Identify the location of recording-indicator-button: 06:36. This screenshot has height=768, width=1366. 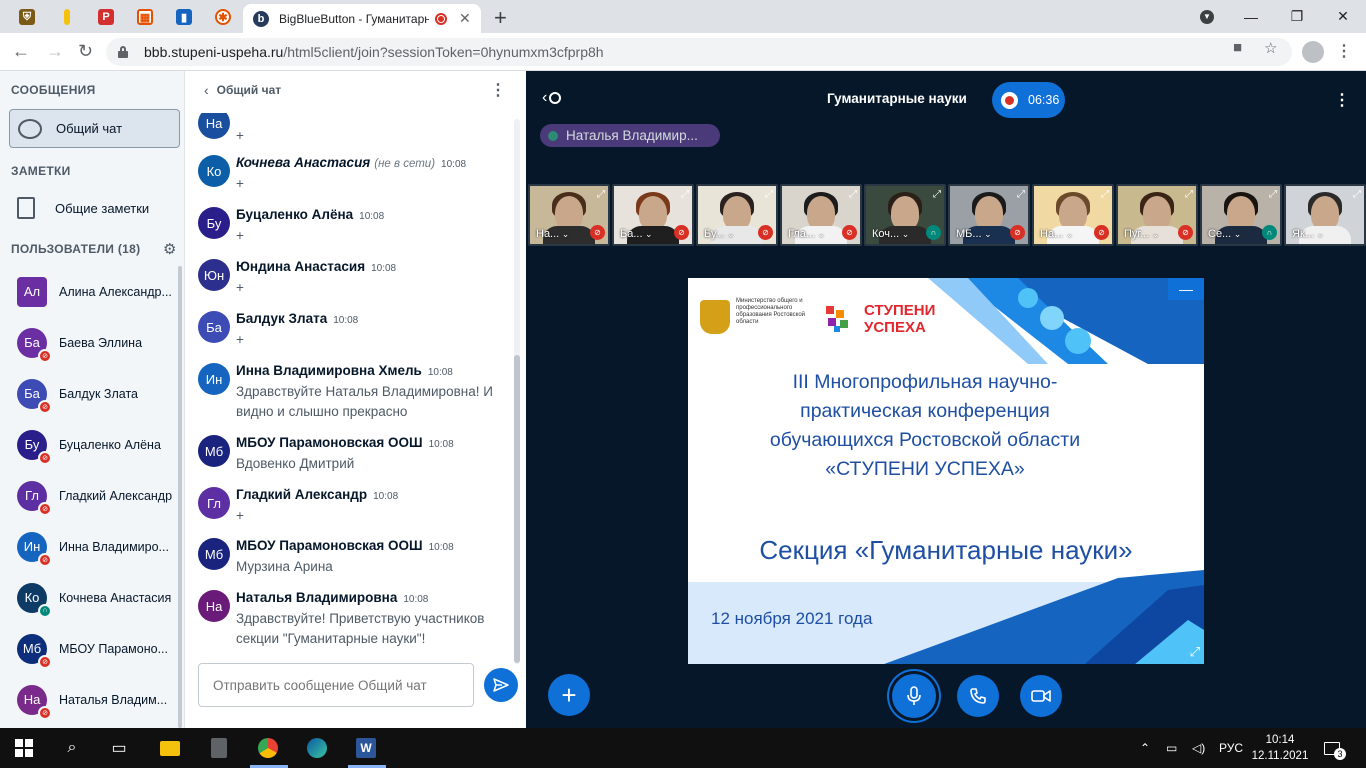
(1028, 100).